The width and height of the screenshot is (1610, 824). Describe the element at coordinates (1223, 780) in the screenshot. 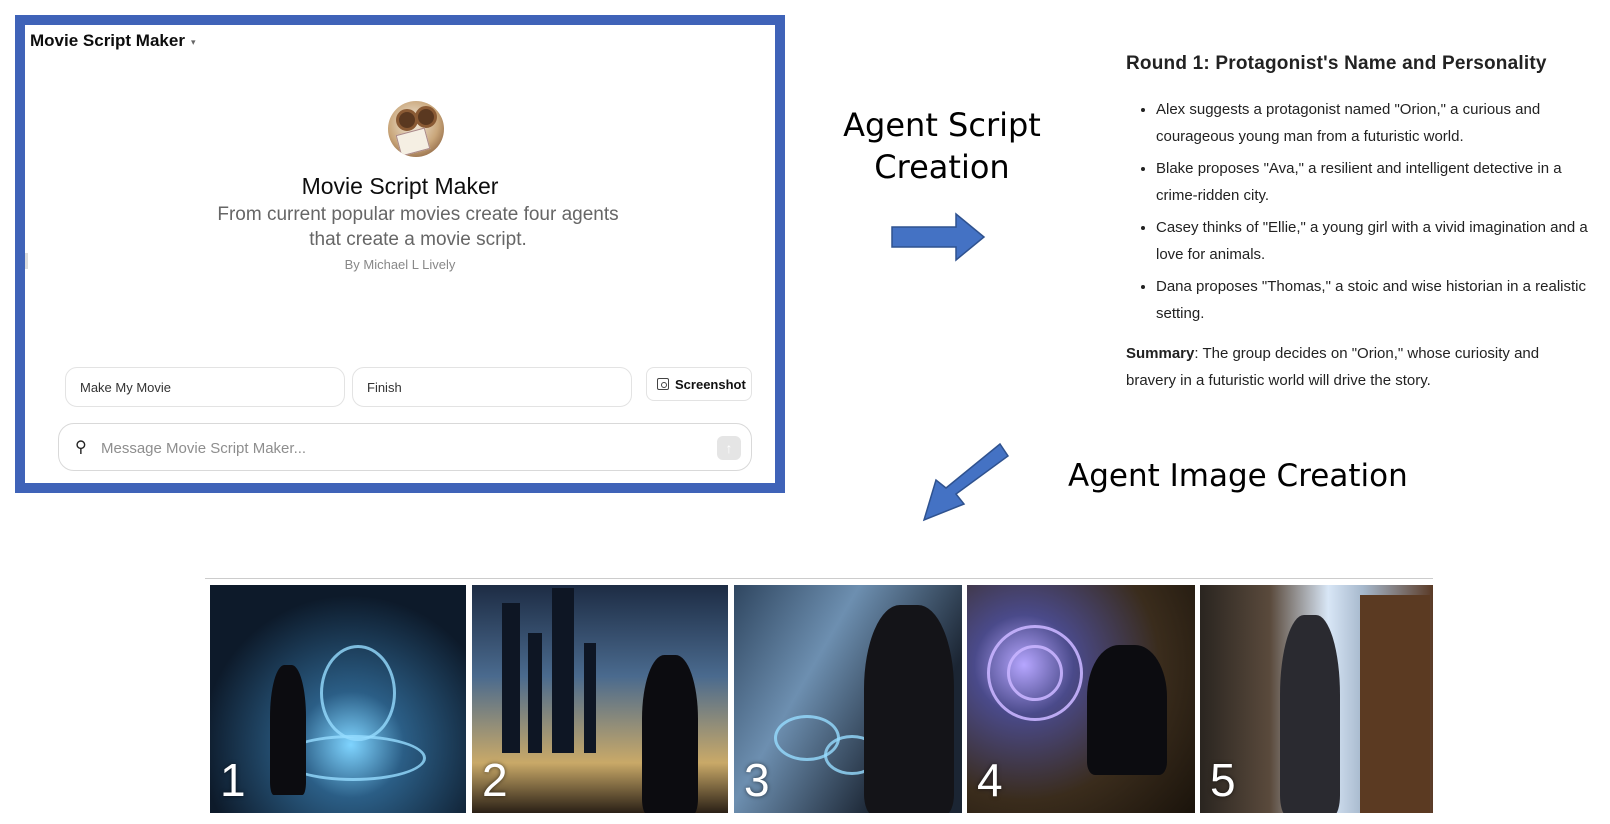

I see `image-number: 5` at that location.